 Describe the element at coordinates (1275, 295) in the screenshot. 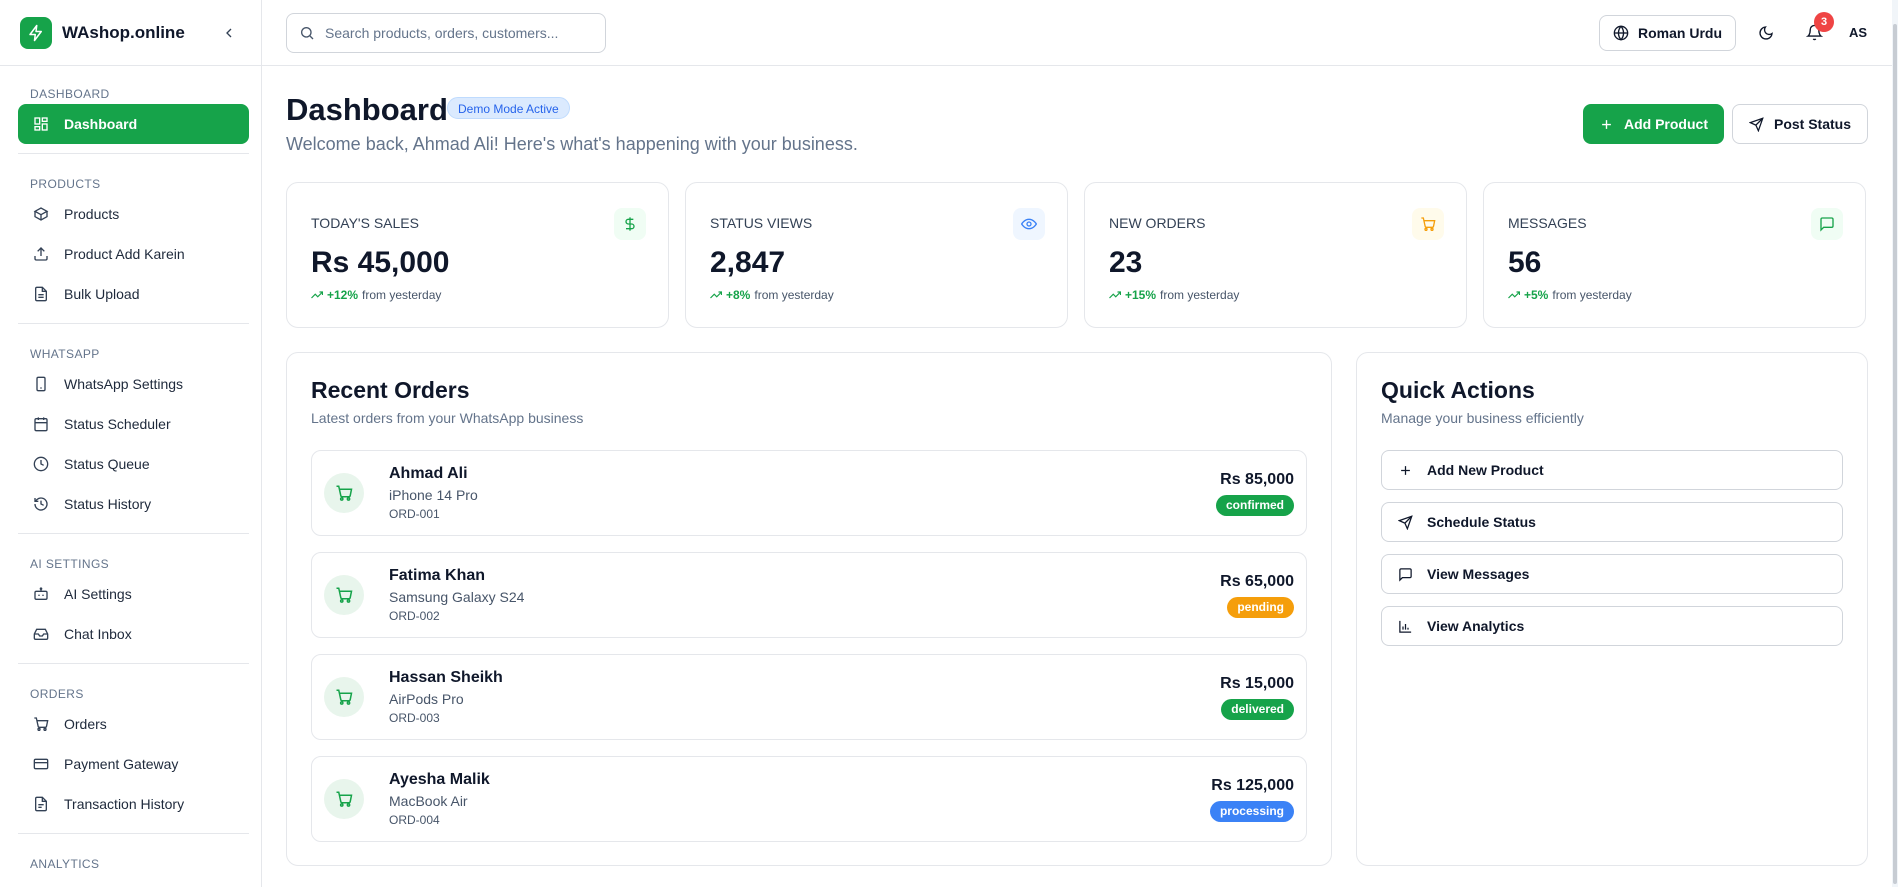

I see `stat-change: +15% from yesterday` at that location.